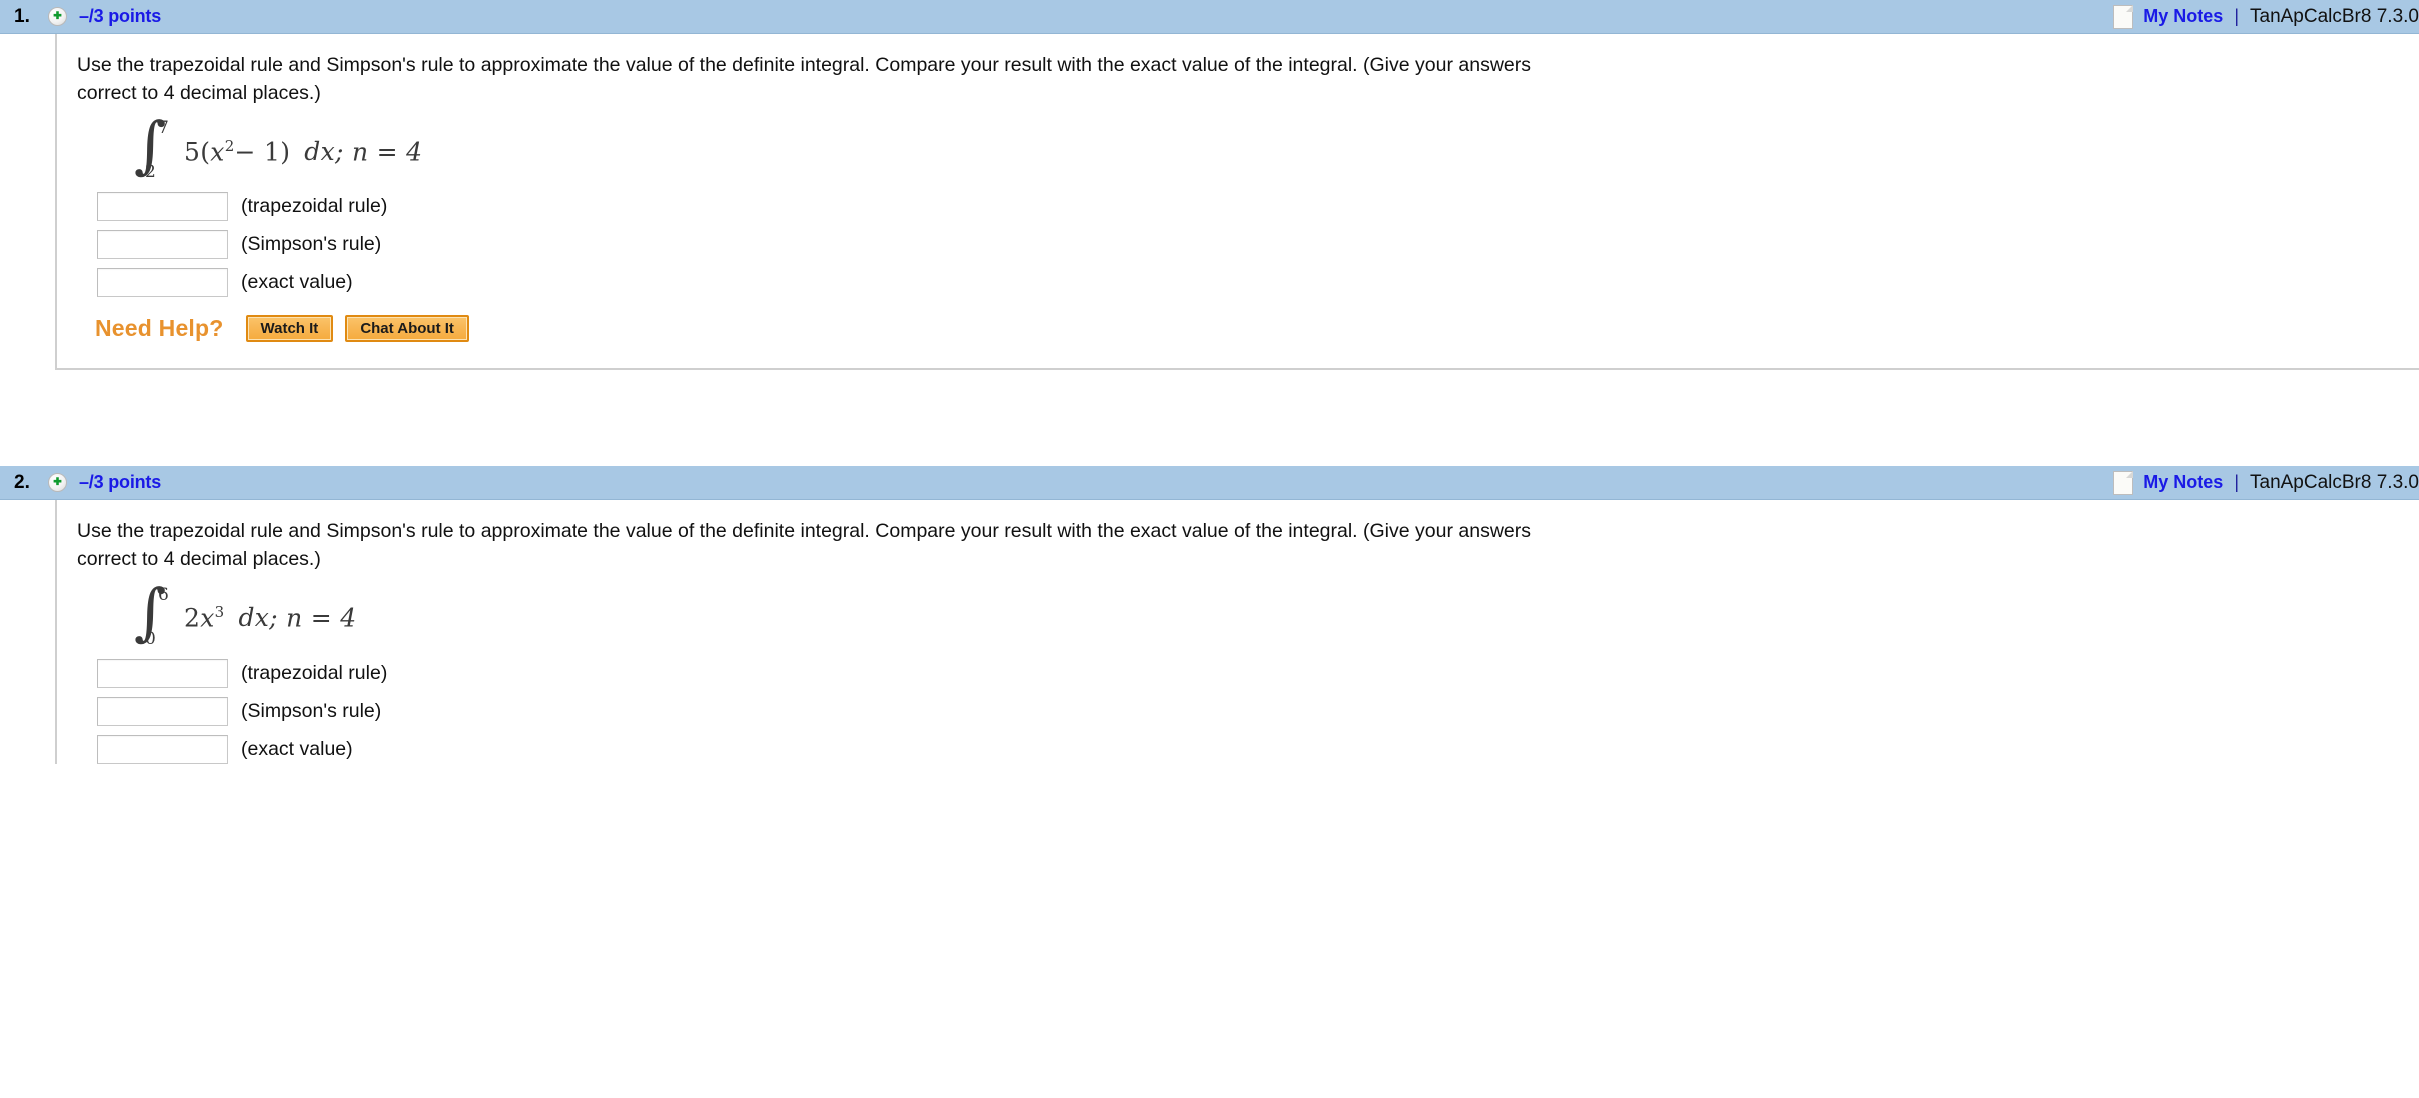 This screenshot has height=1098, width=2419. I want to click on answer-row-exact-1: (exact value), so click(1258, 283).